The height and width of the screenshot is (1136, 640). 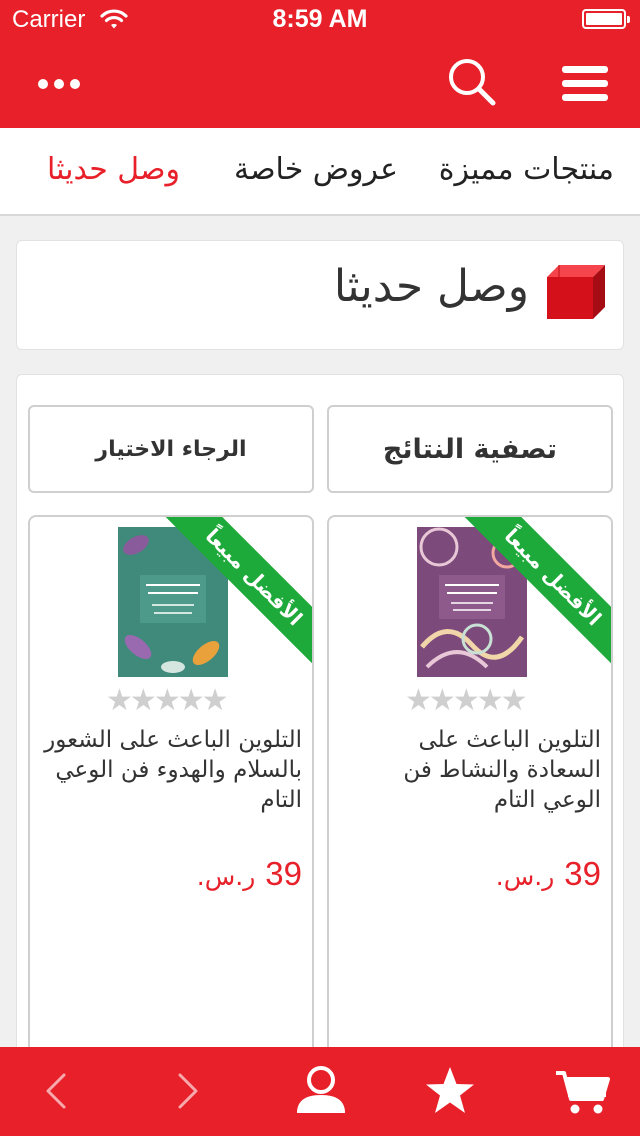 I want to click on forward-arrow-icon, so click(x=188, y=1091).